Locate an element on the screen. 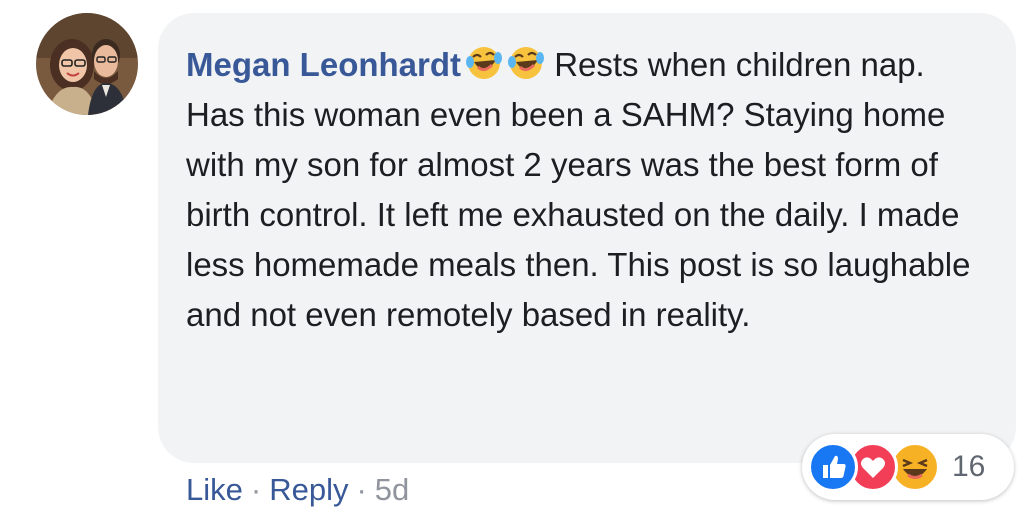 The width and height of the screenshot is (1024, 521). timestamp: 5d is located at coordinates (392, 489).